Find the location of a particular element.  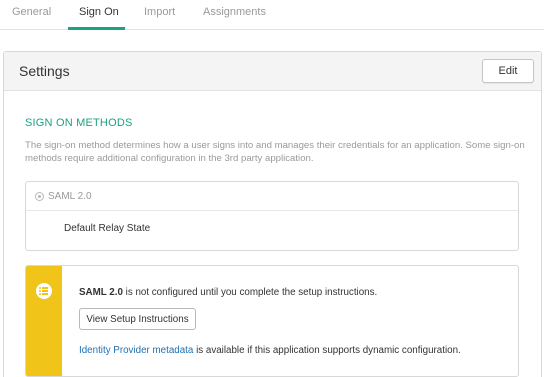

settings-header: Settings Edit is located at coordinates (272, 71).